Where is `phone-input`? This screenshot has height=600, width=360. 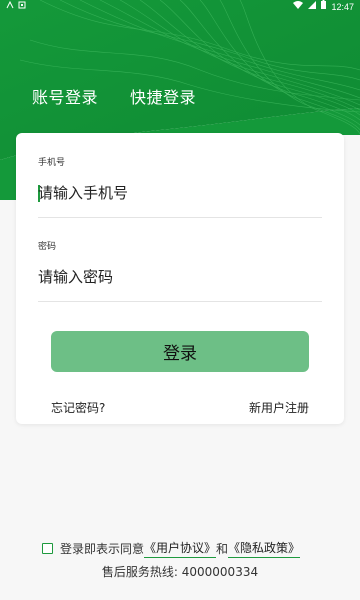
phone-input is located at coordinates (180, 193).